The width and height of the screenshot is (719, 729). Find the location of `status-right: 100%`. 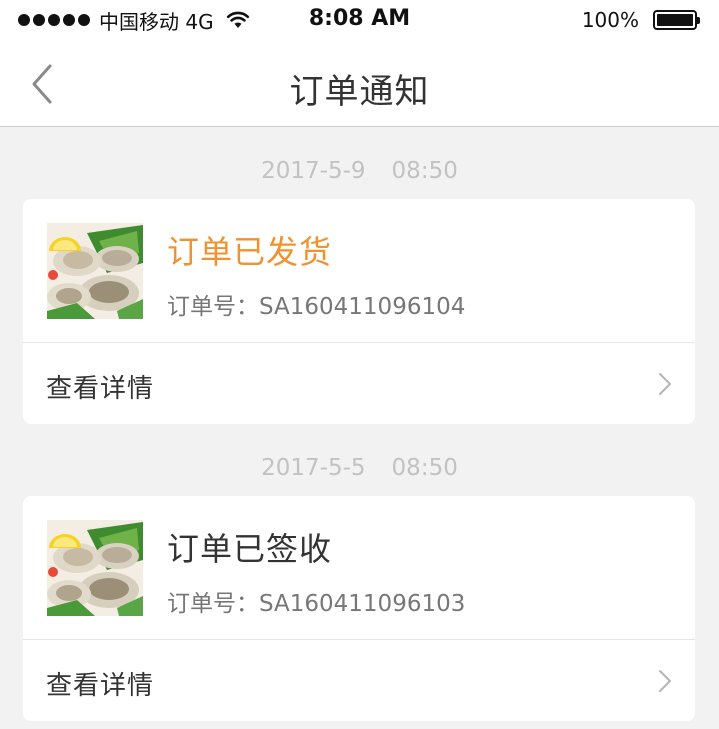

status-right: 100% is located at coordinates (640, 20).